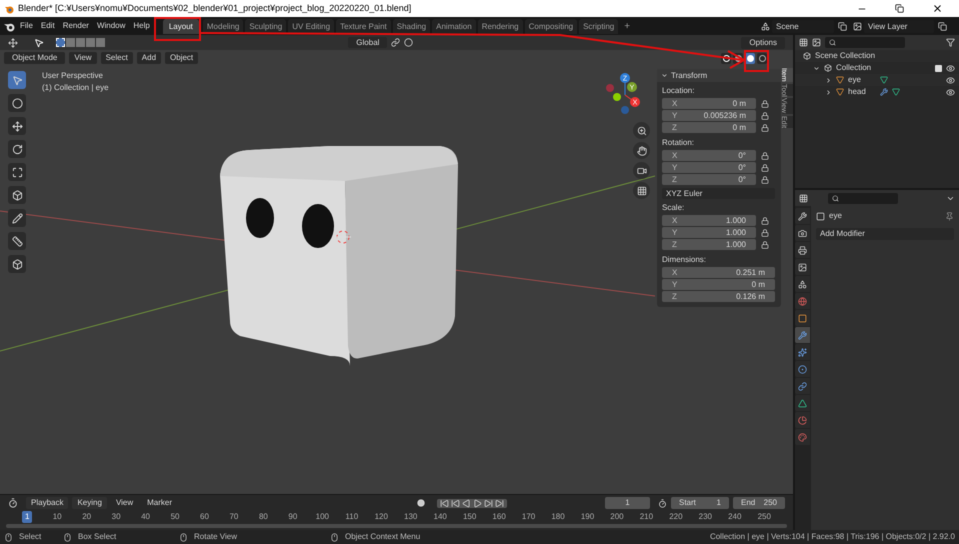  I want to click on current-frame-field: 1, so click(627, 503).